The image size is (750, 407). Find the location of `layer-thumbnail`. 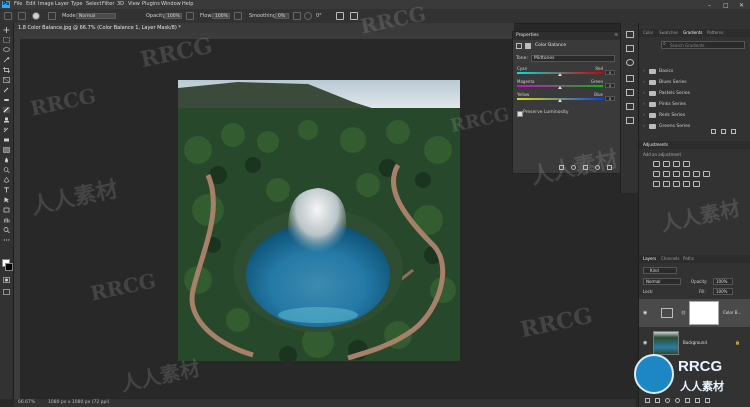

layer-thumbnail is located at coordinates (666, 343).